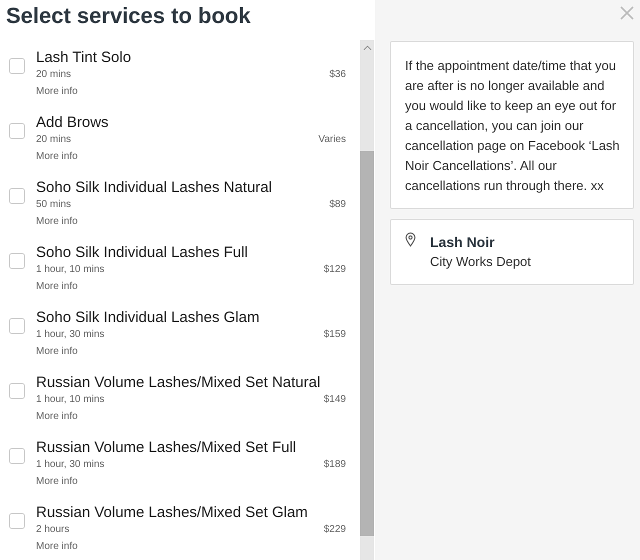 This screenshot has height=560, width=640. I want to click on location-name: Lash Noir, so click(463, 242).